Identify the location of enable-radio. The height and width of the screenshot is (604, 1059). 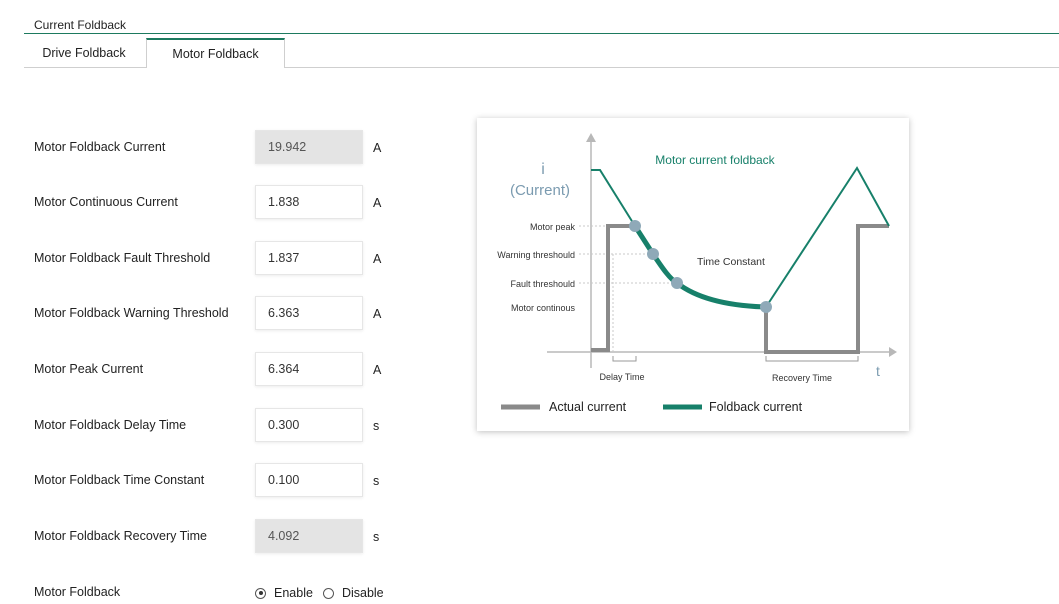
(260, 593).